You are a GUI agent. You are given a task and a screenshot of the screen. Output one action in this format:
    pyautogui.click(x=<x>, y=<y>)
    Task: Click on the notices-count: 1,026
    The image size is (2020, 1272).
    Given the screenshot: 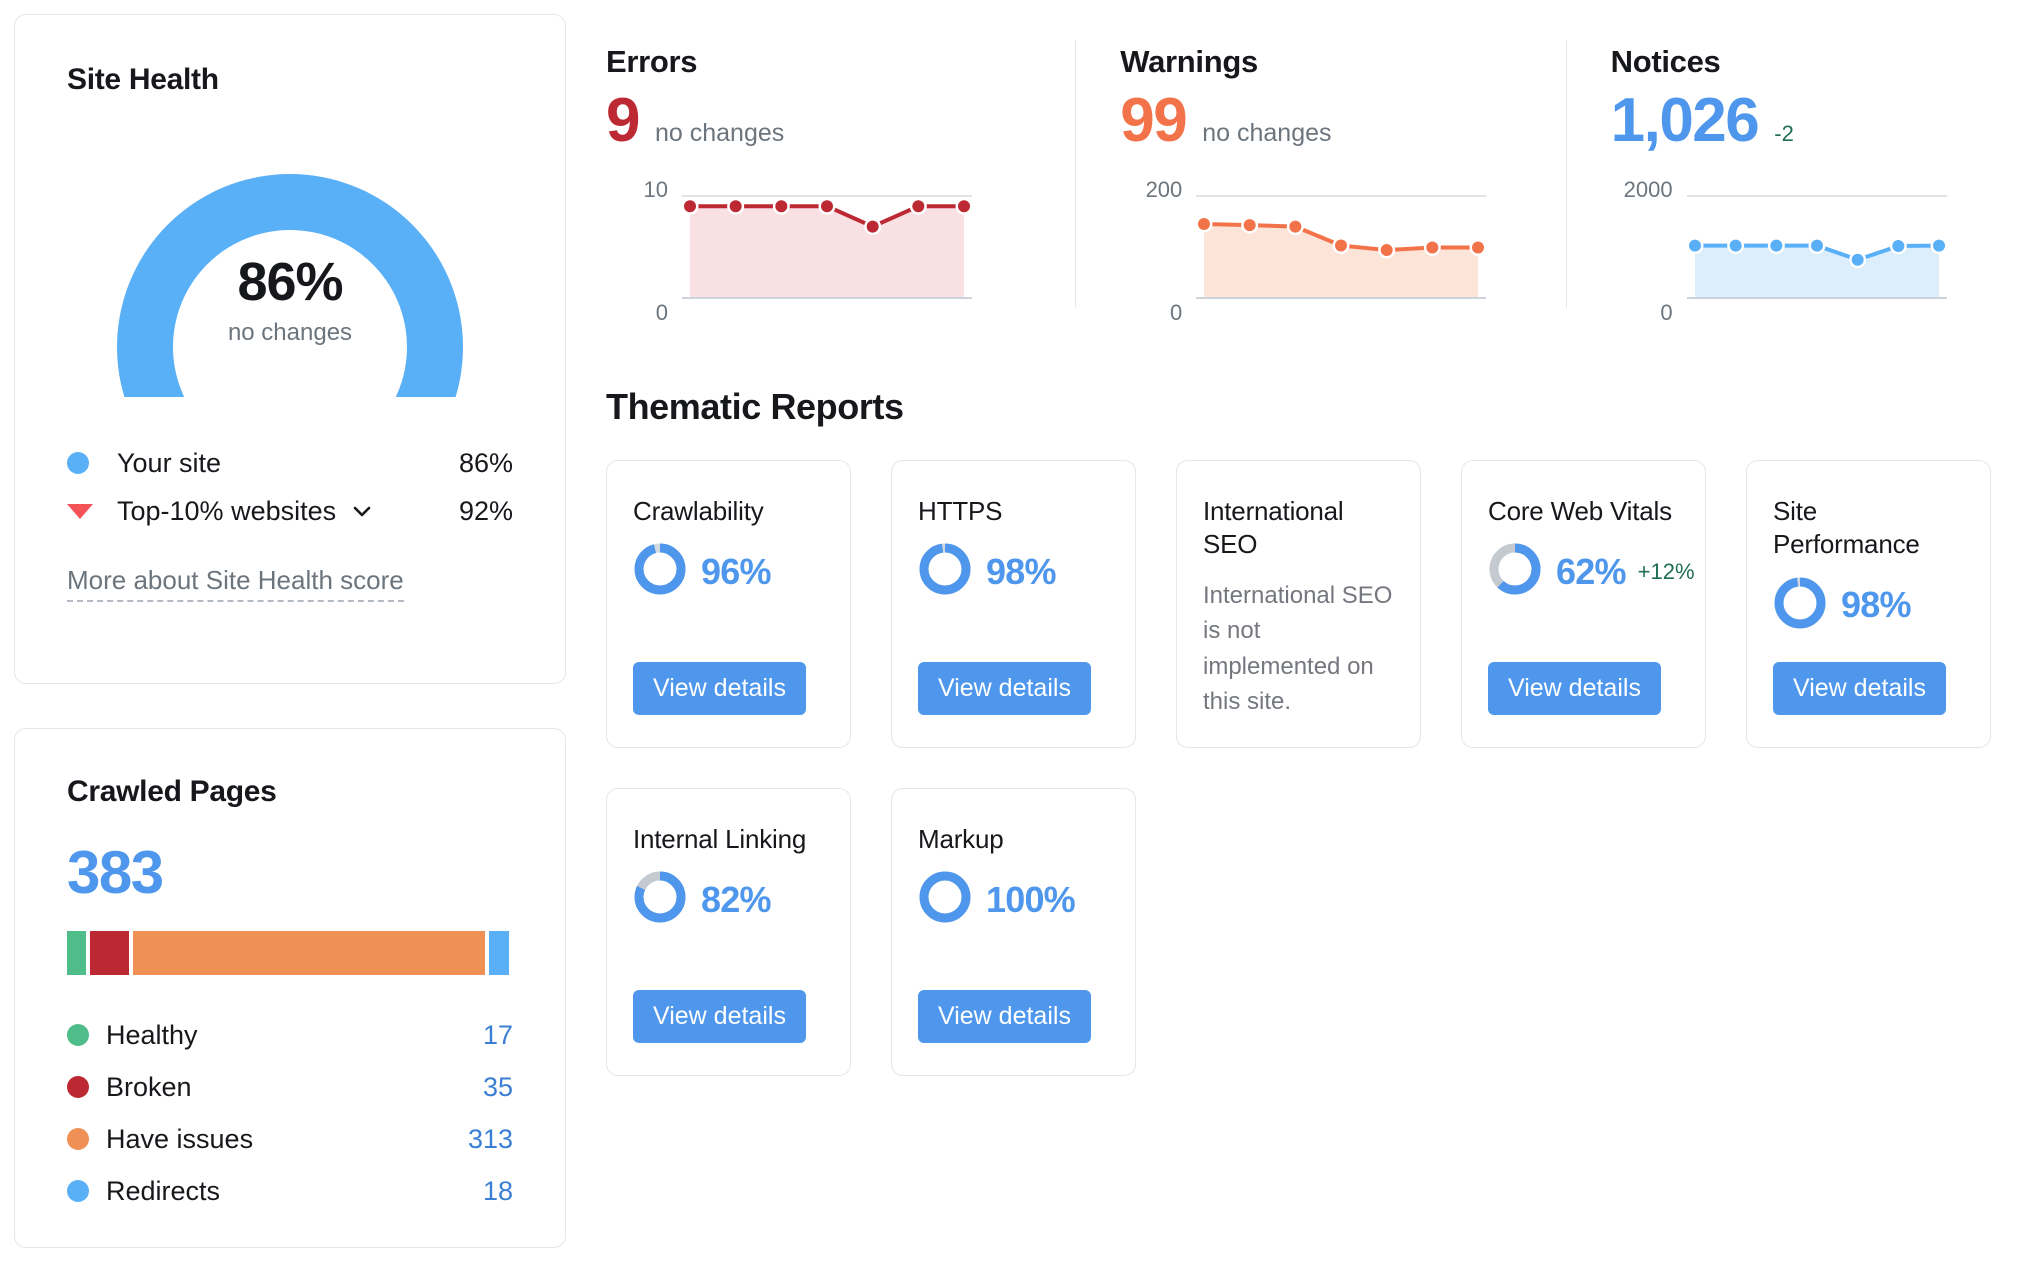 What is the action you would take?
    pyautogui.click(x=1685, y=120)
    